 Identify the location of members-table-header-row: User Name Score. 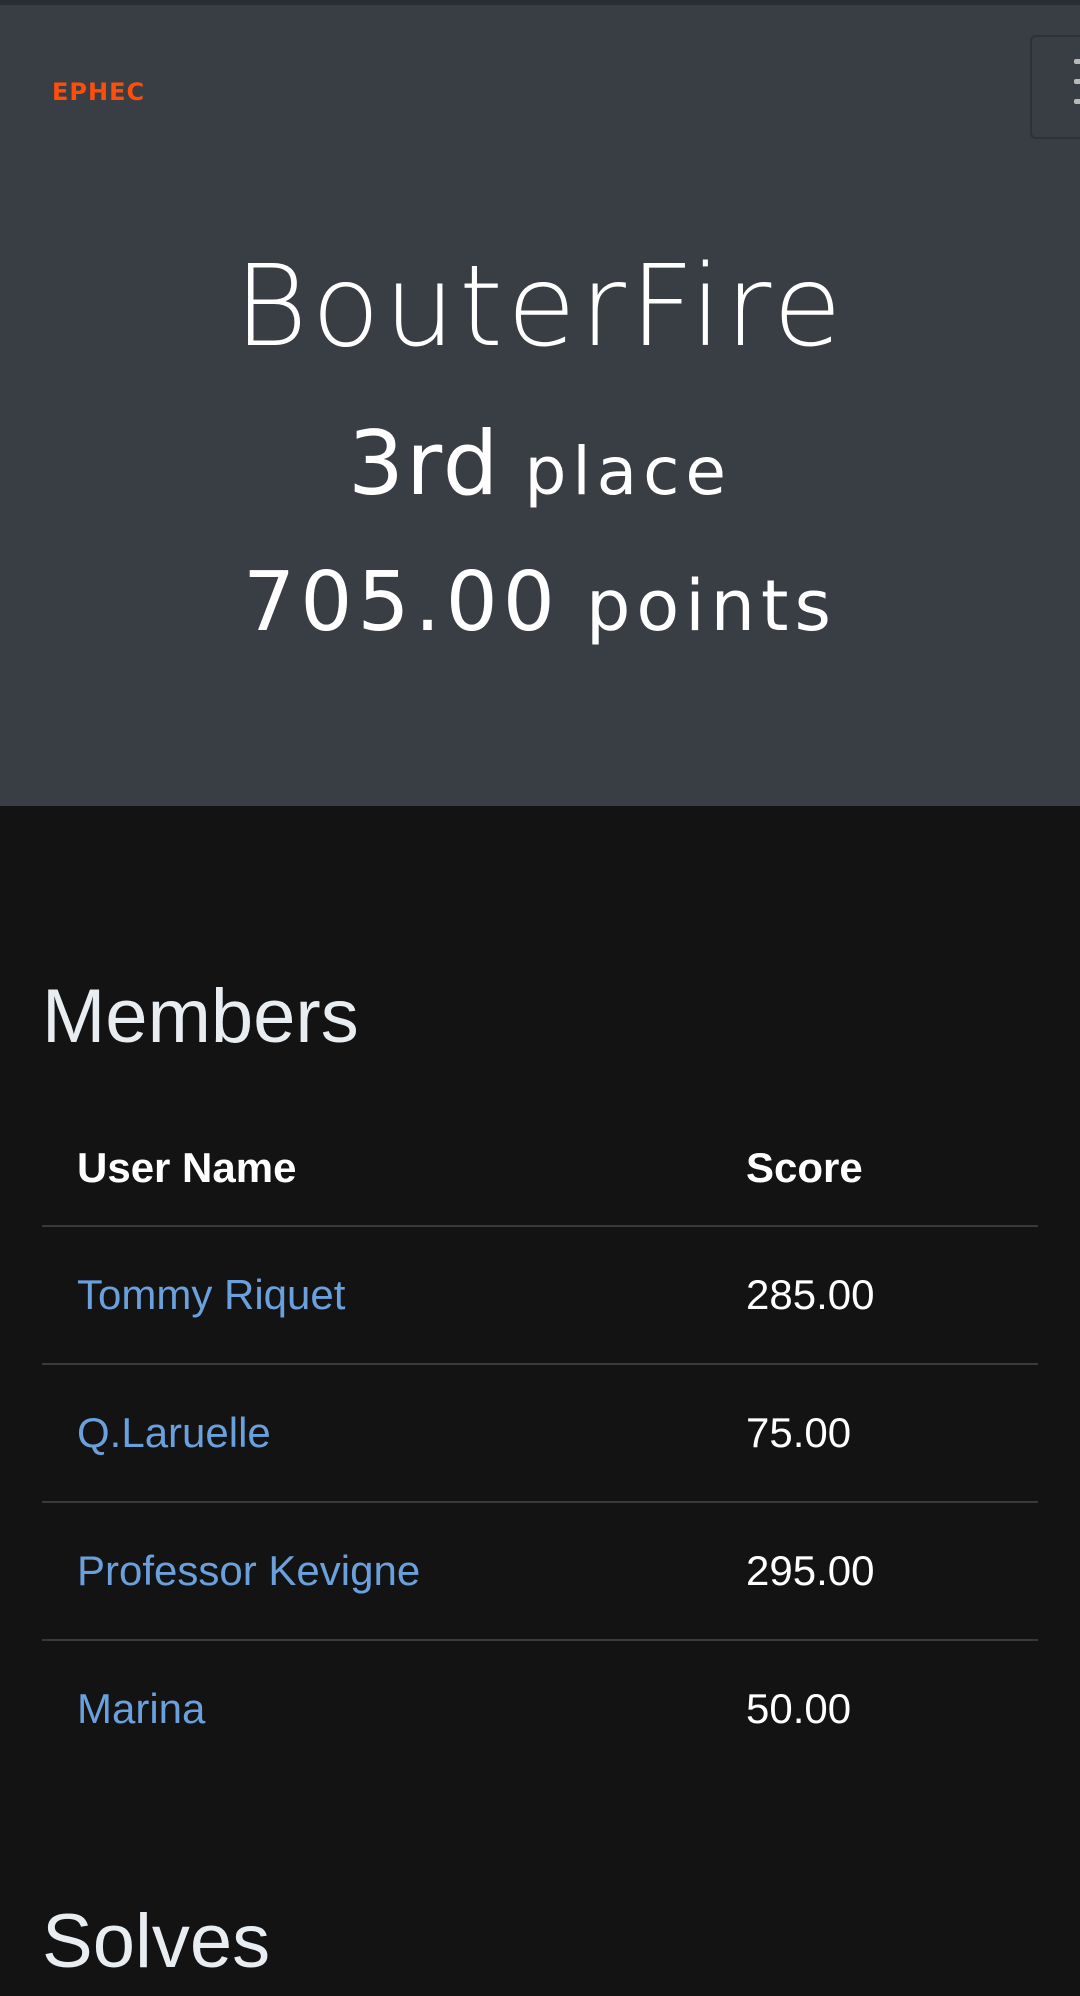
(540, 1169).